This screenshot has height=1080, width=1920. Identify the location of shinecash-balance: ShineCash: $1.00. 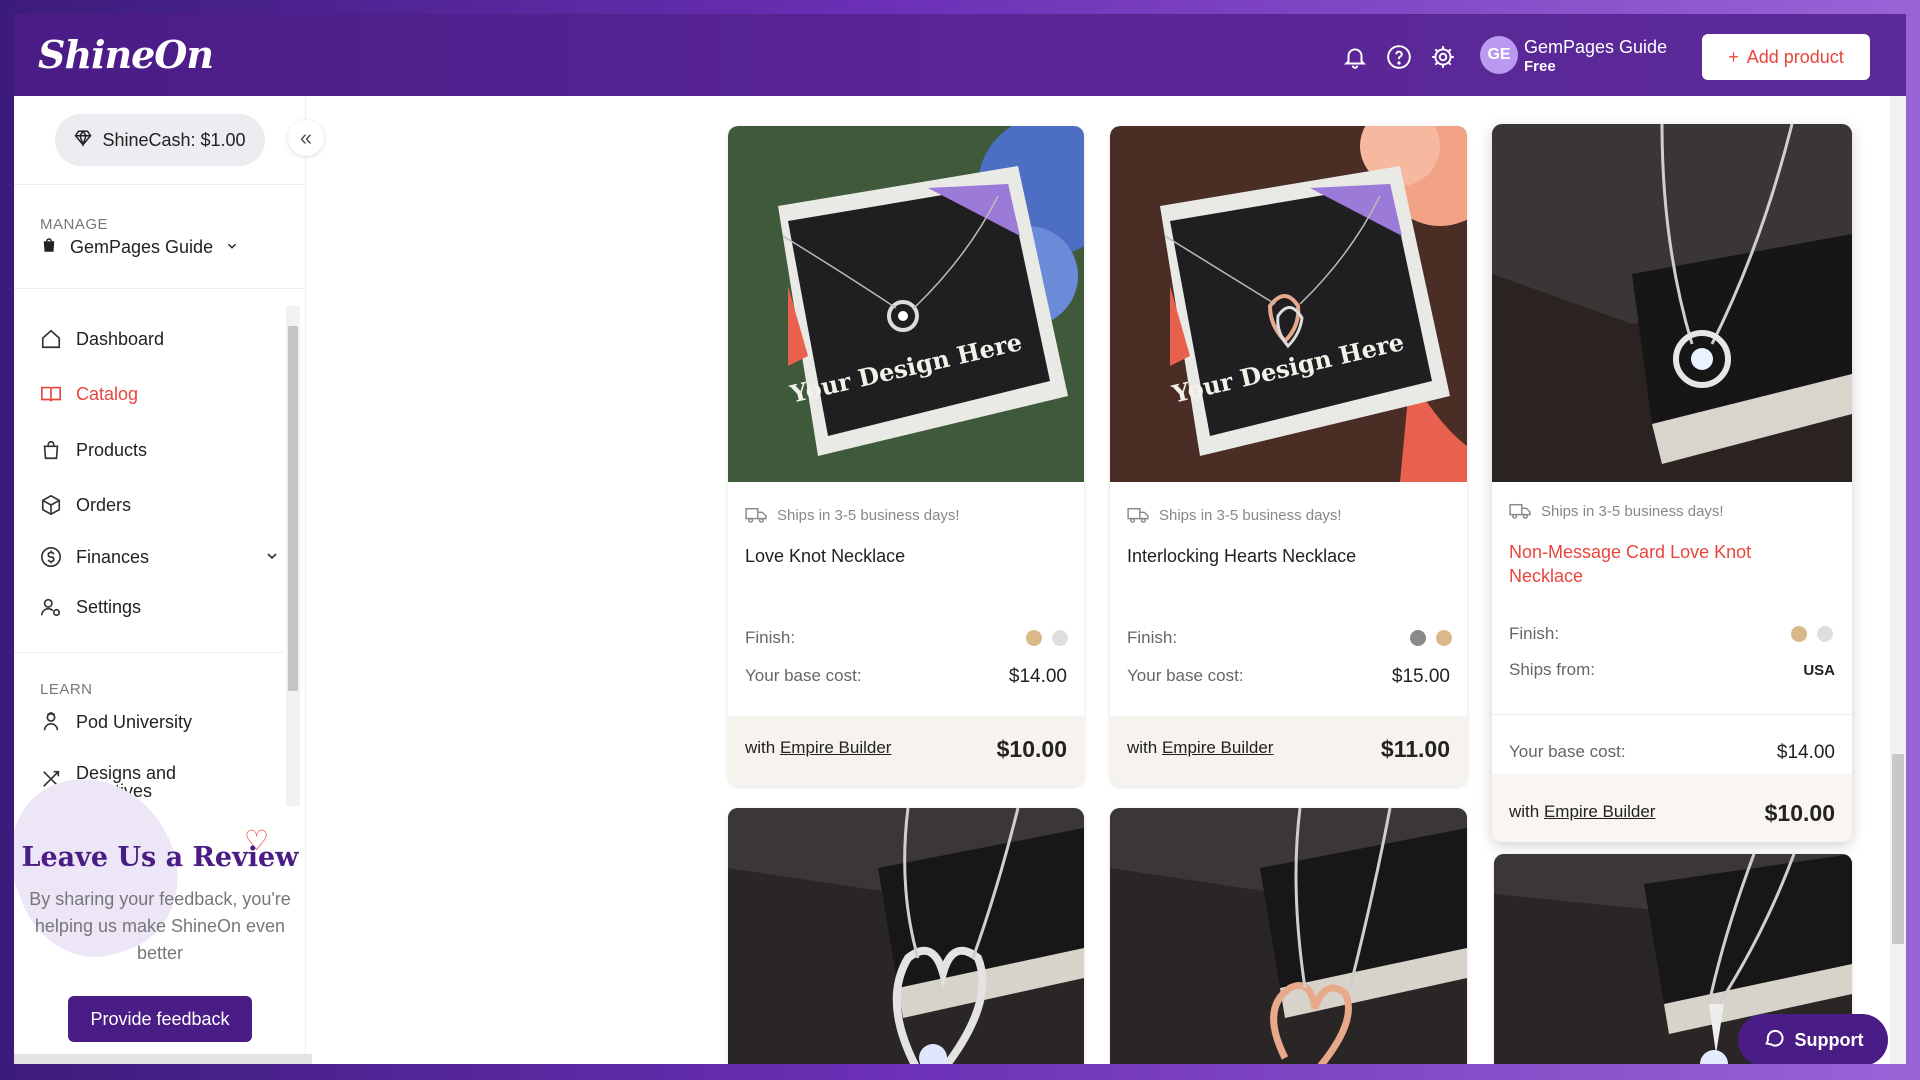
(160, 140).